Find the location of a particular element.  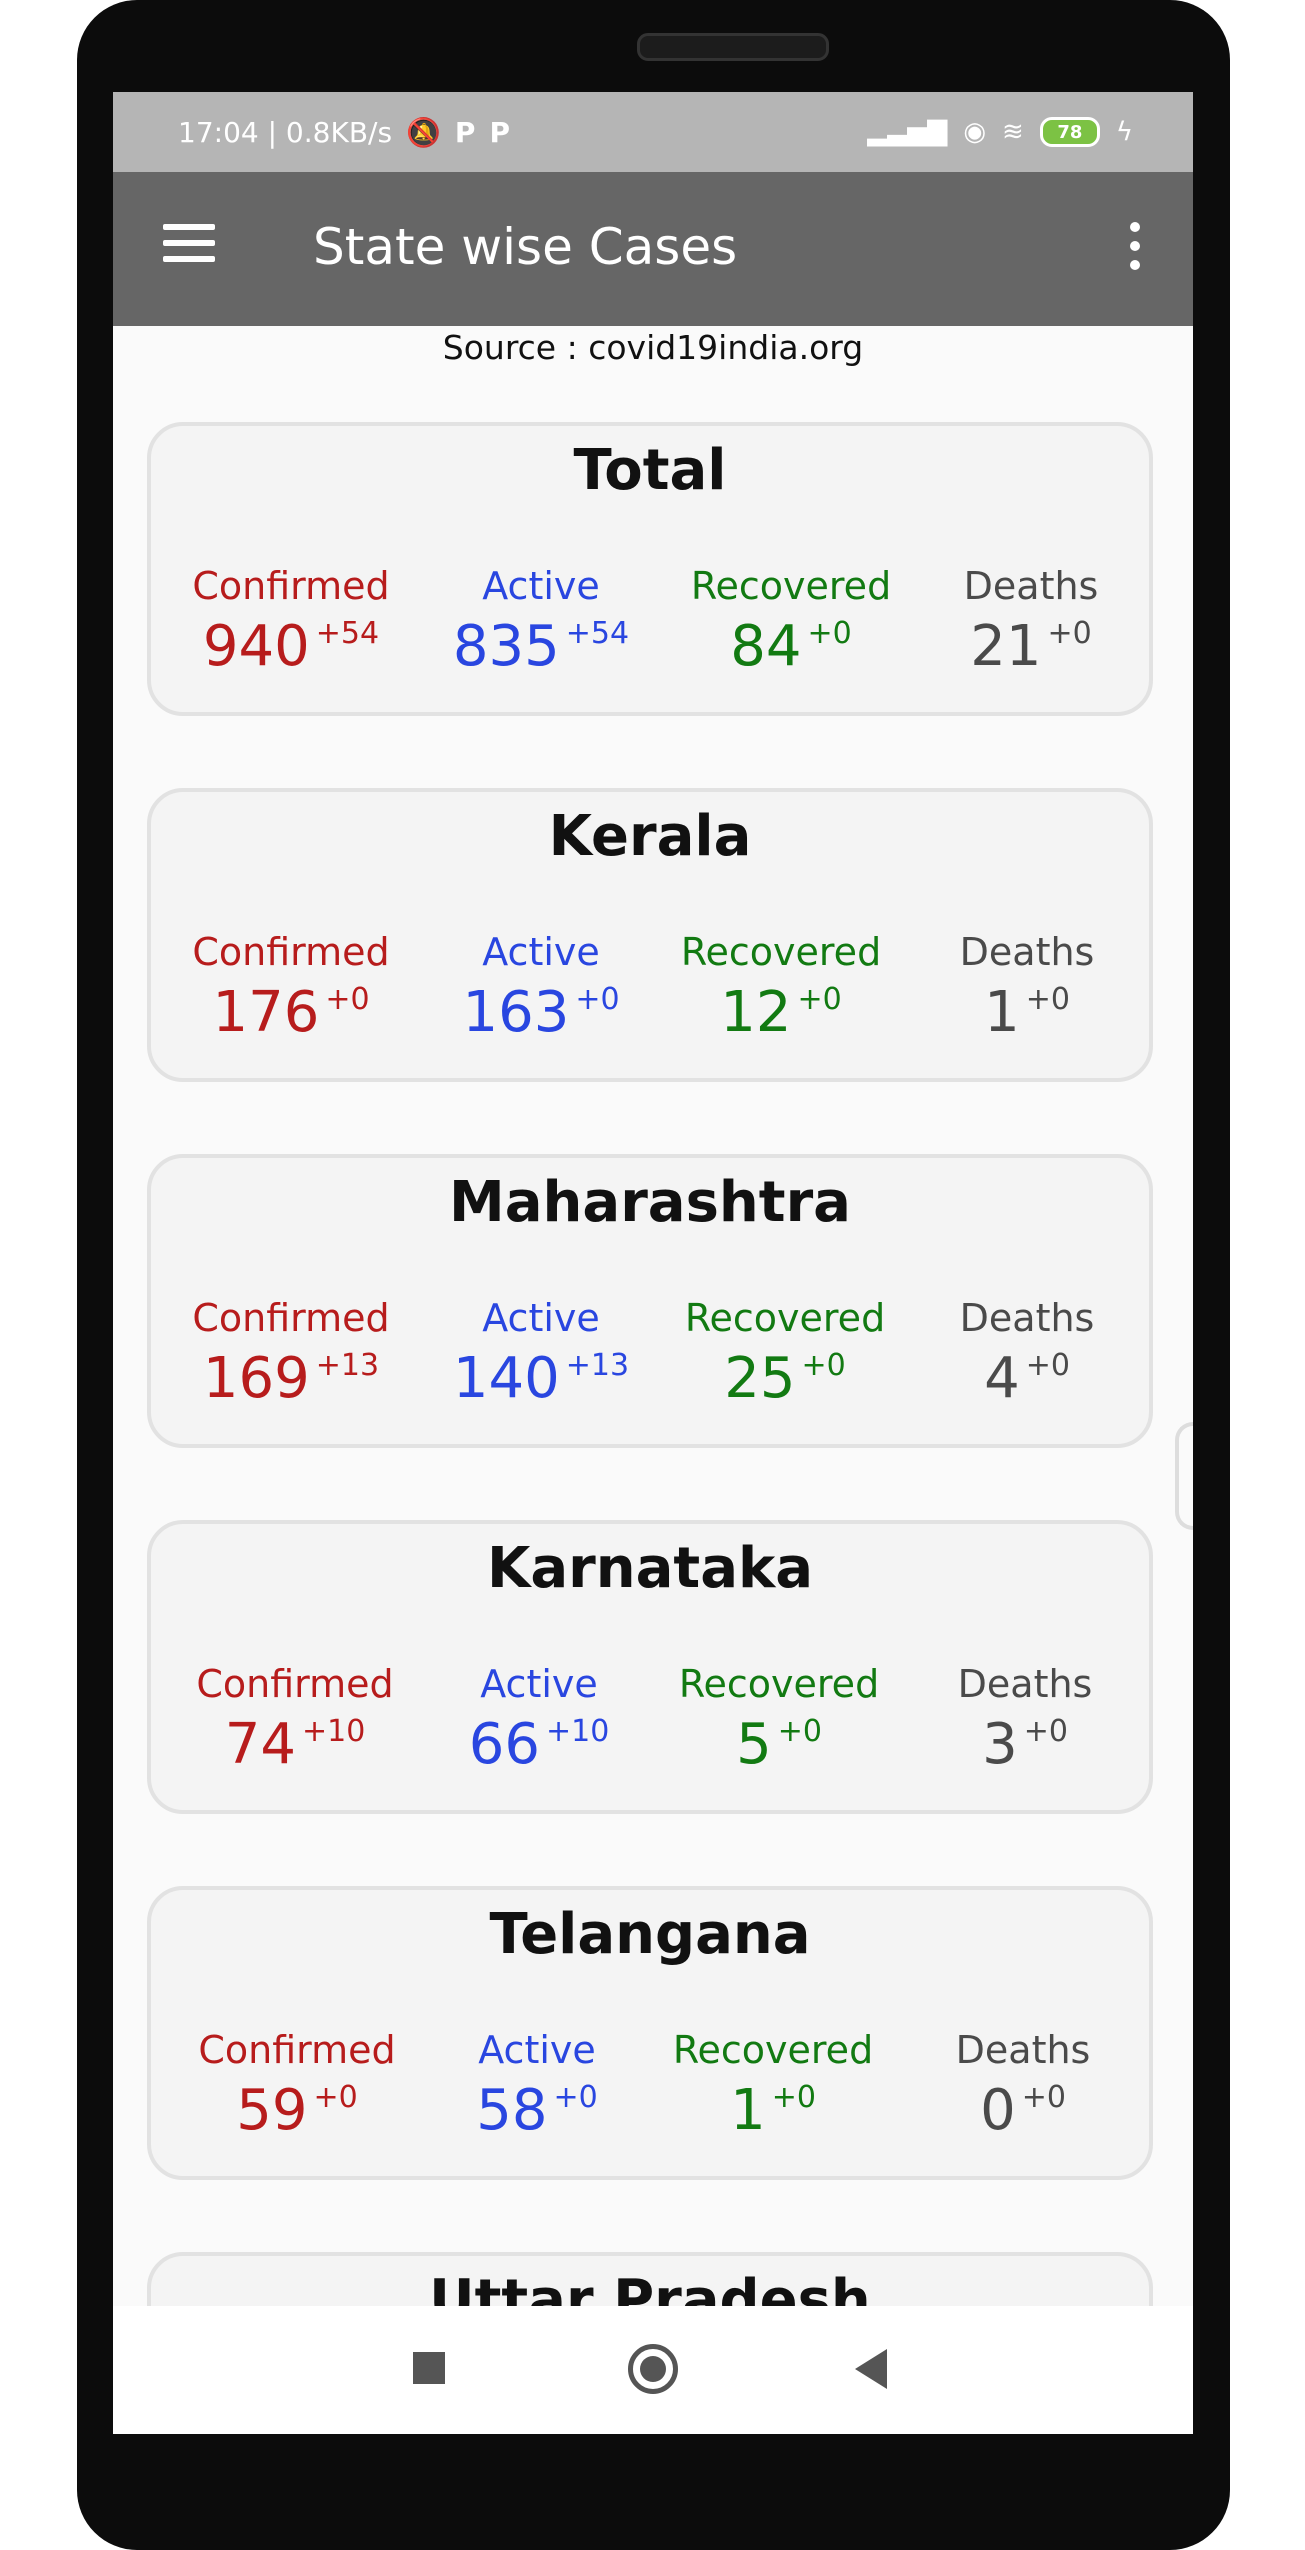

battery-icon: 78 is located at coordinates (1069, 132).